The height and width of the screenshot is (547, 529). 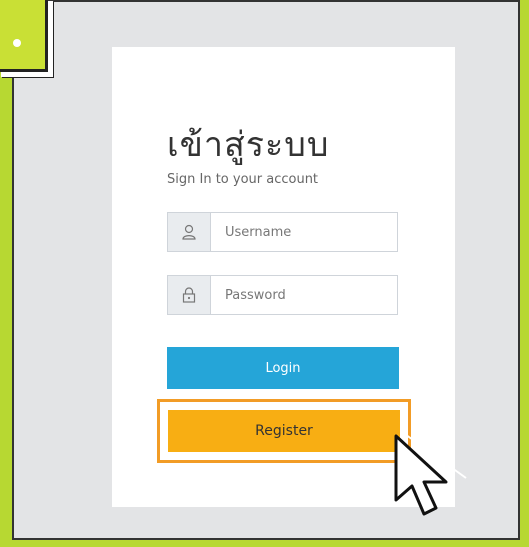 What do you see at coordinates (189, 232) in the screenshot?
I see `user-icon` at bounding box center [189, 232].